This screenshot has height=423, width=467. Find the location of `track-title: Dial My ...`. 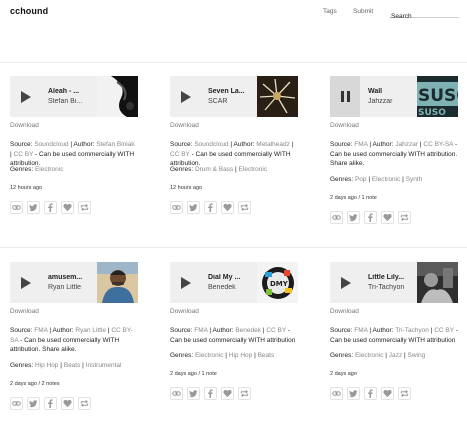

track-title: Dial My ... is located at coordinates (232, 277).